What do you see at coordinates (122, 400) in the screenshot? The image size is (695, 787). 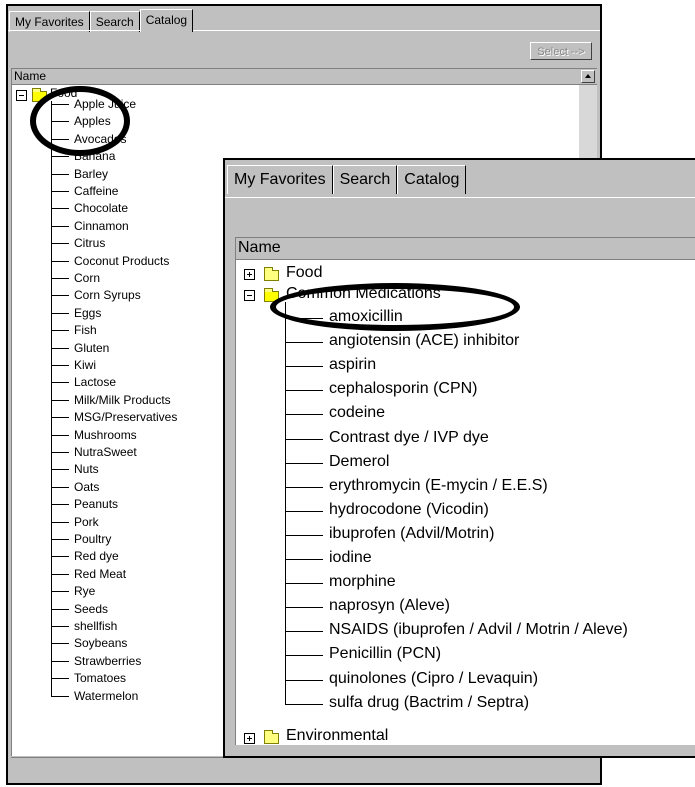 I see `list-item: Milk/Milk Products` at bounding box center [122, 400].